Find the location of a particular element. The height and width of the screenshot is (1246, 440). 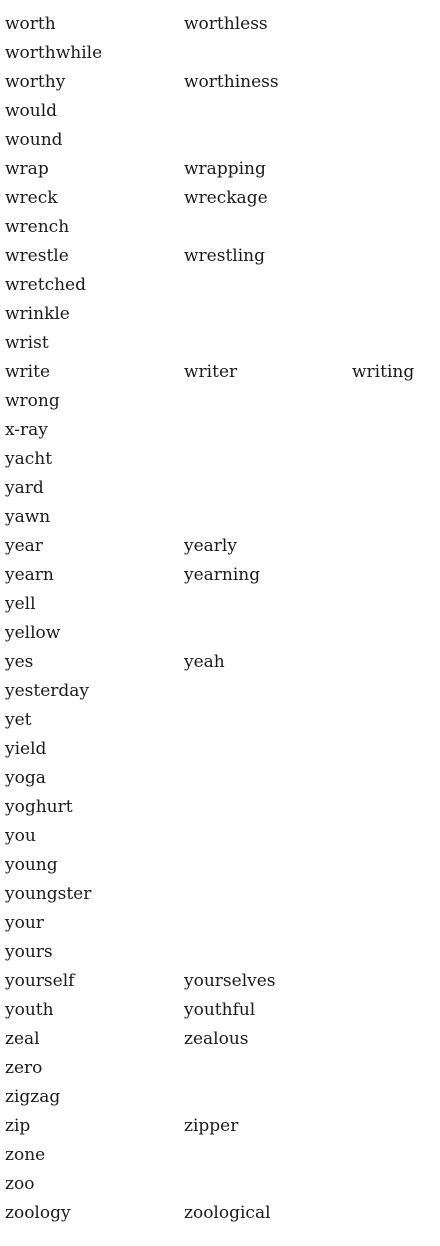

headword: zero is located at coordinates (24, 1068).